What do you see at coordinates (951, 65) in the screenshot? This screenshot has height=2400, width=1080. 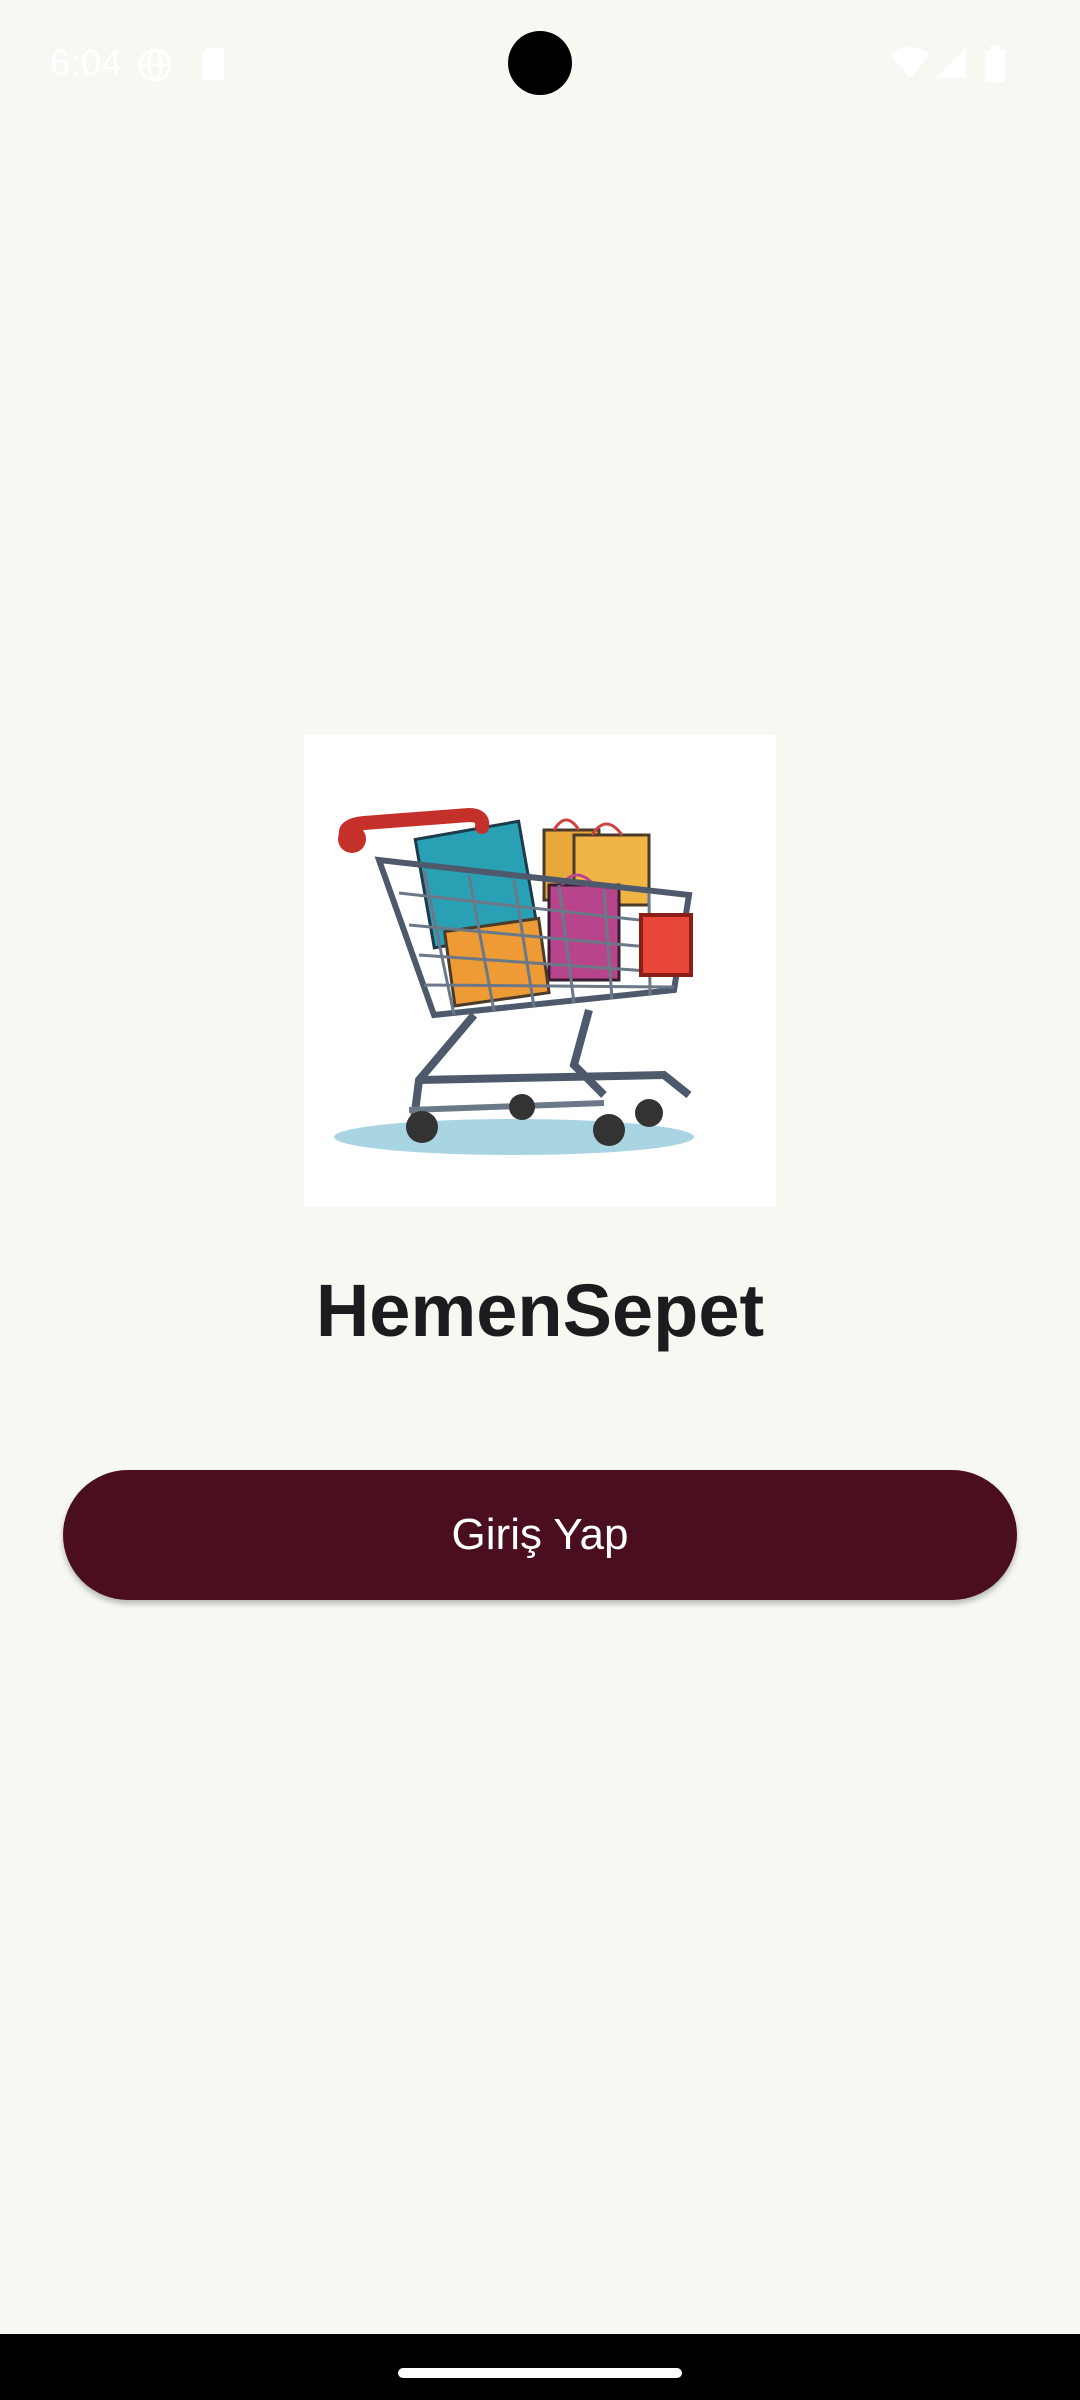 I see `signal-icon` at bounding box center [951, 65].